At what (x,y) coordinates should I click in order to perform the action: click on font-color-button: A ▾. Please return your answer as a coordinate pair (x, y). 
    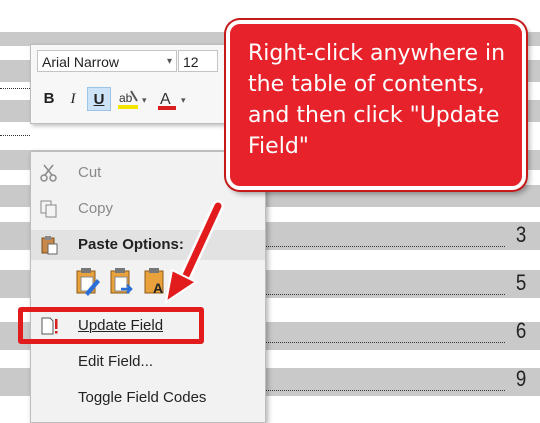
    Looking at the image, I should click on (173, 99).